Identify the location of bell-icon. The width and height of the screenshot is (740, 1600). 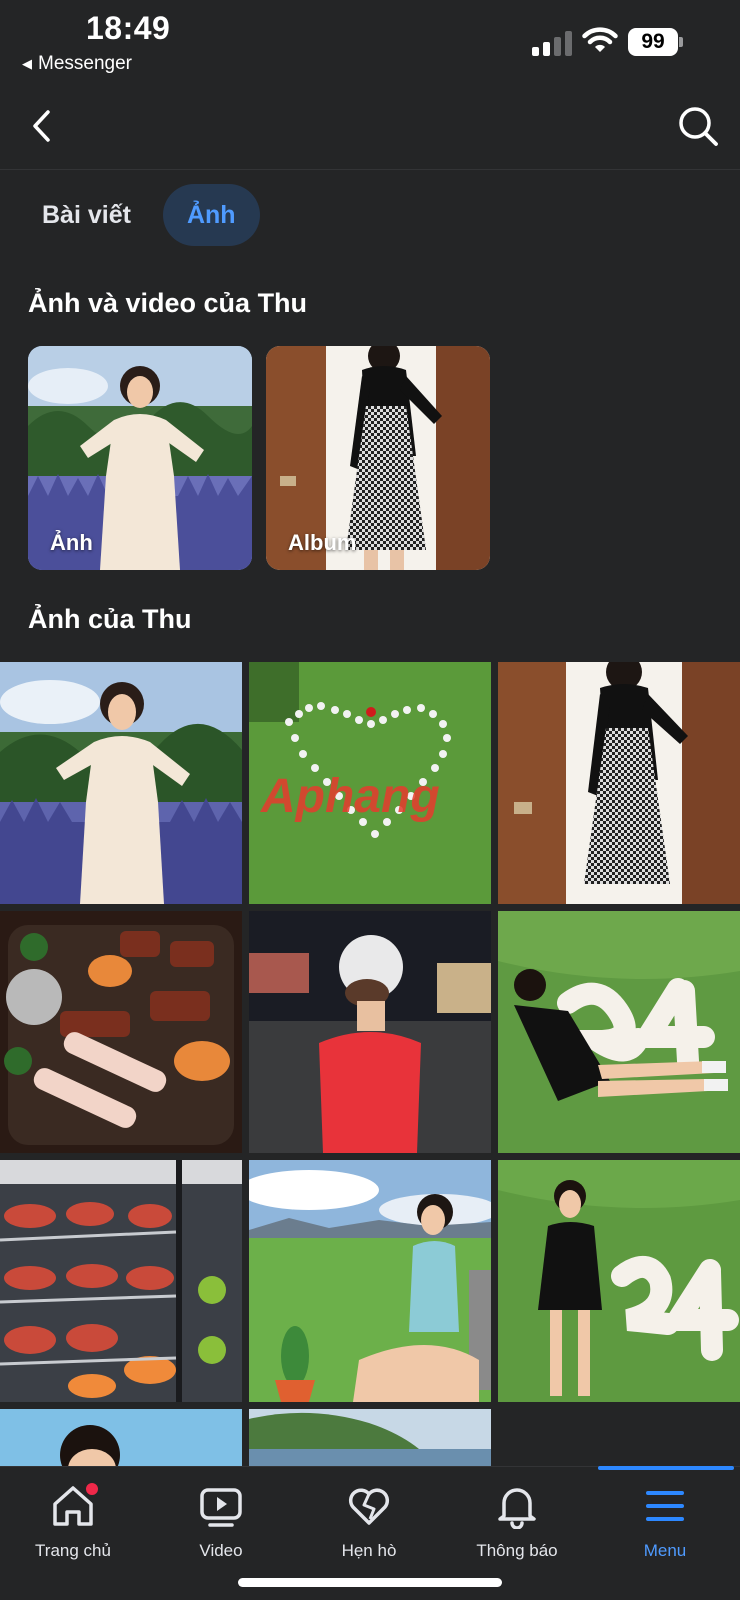
(517, 1506).